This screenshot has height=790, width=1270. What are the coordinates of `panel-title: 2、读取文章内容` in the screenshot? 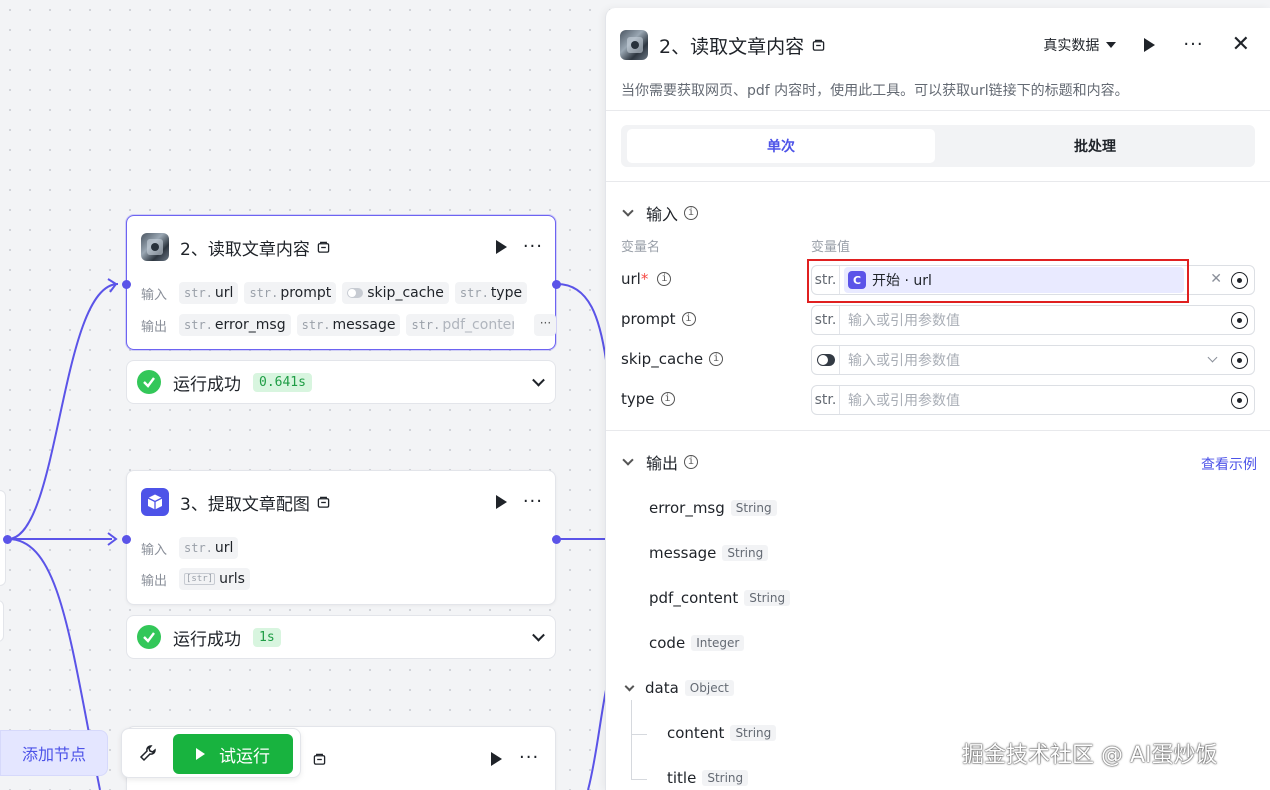 It's located at (732, 46).